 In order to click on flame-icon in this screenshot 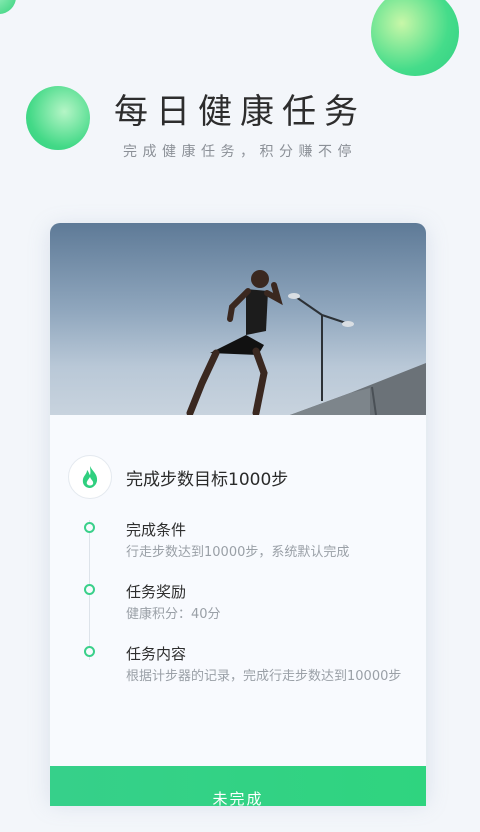, I will do `click(90, 477)`.